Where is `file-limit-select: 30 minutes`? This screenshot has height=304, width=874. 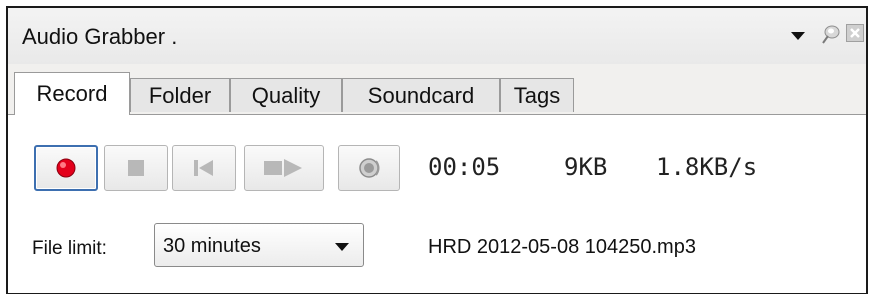
file-limit-select: 30 minutes is located at coordinates (259, 245).